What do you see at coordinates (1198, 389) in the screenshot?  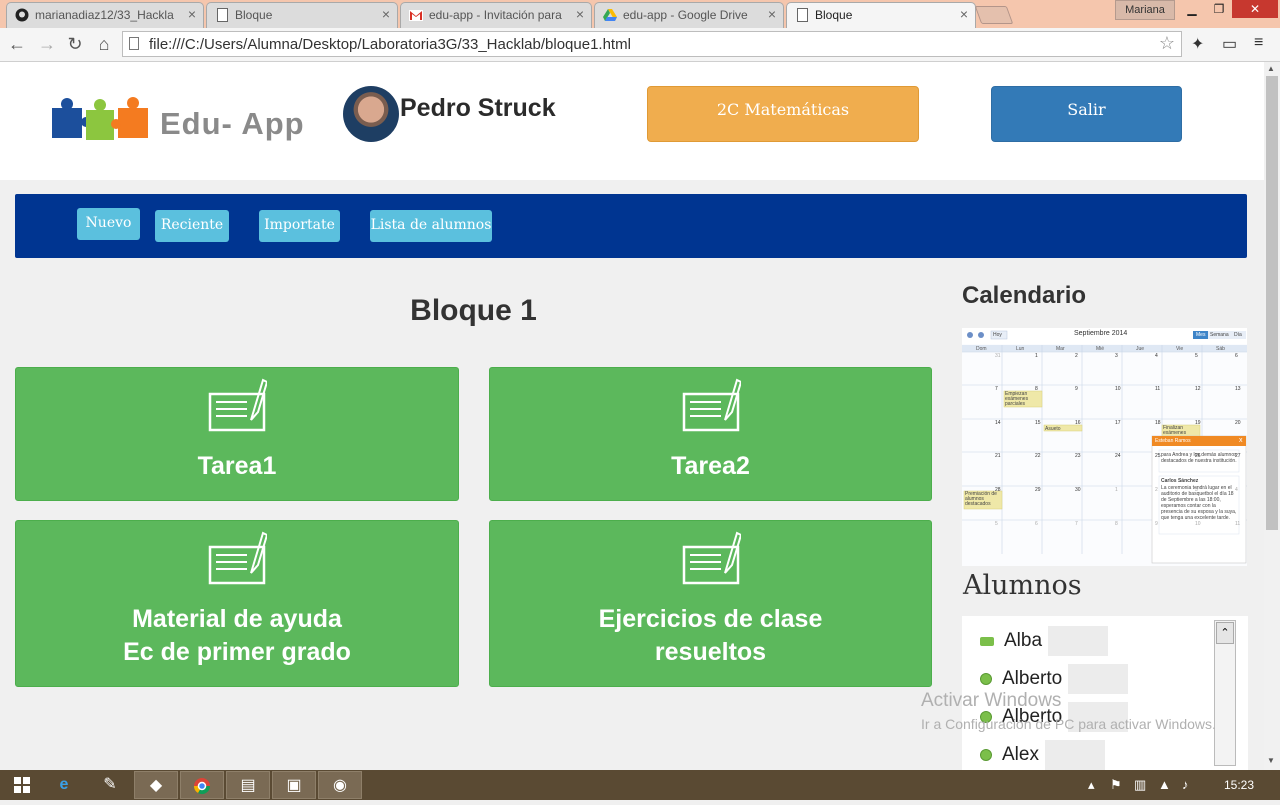 I see `calendar-day: 12` at bounding box center [1198, 389].